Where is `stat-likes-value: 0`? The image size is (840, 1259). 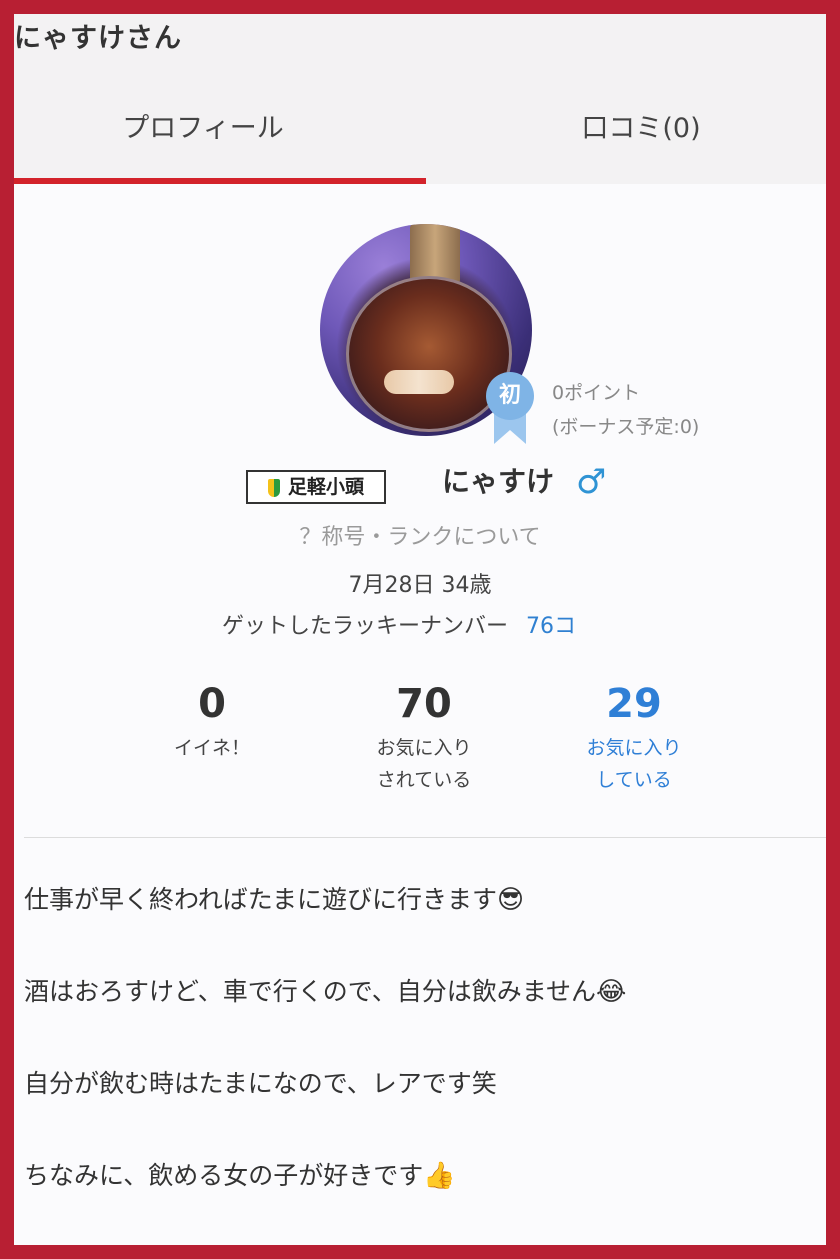 stat-likes-value: 0 is located at coordinates (212, 704).